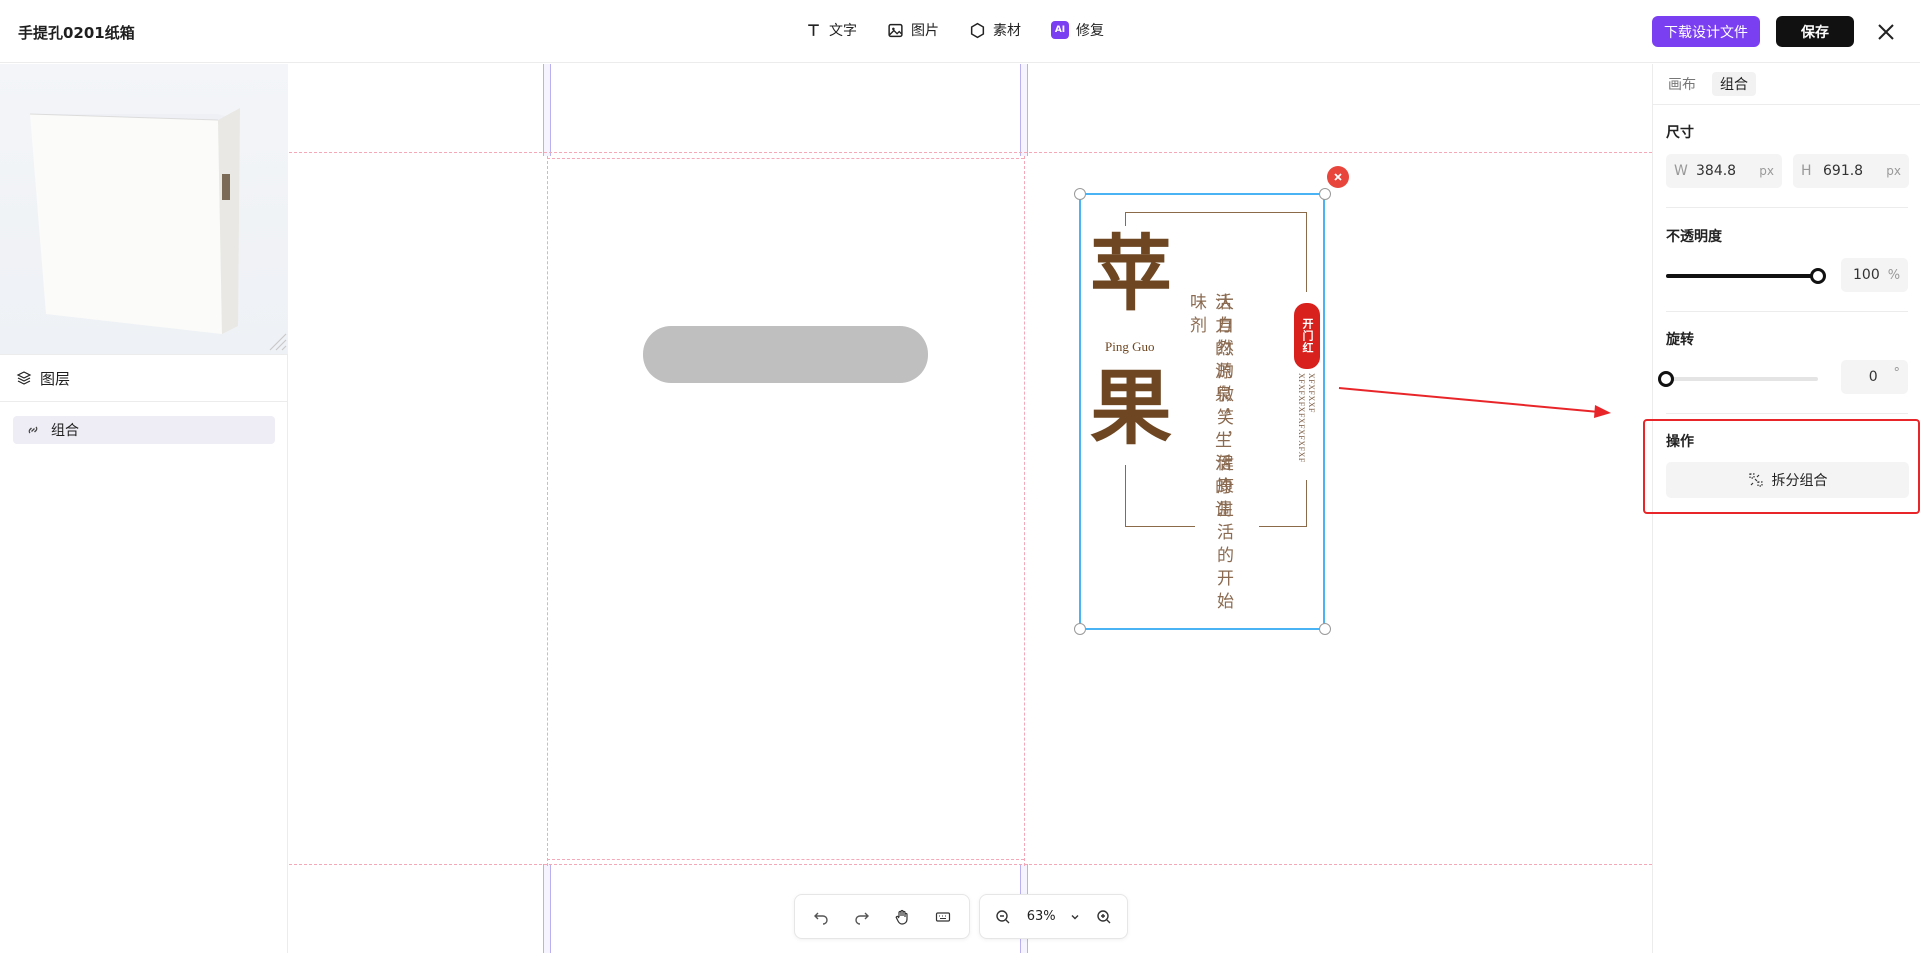 The height and width of the screenshot is (953, 1920). What do you see at coordinates (843, 31) in the screenshot?
I see `text-tool-label: 文字` at bounding box center [843, 31].